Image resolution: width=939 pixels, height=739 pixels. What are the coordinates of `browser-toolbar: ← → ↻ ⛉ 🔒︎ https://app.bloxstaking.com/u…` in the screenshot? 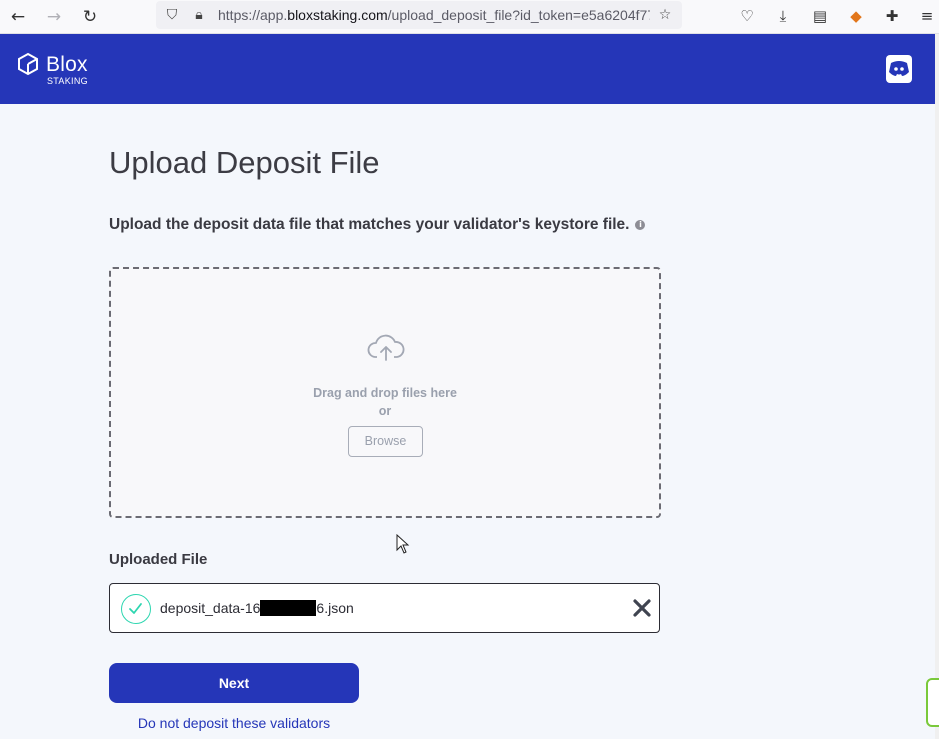 It's located at (469, 17).